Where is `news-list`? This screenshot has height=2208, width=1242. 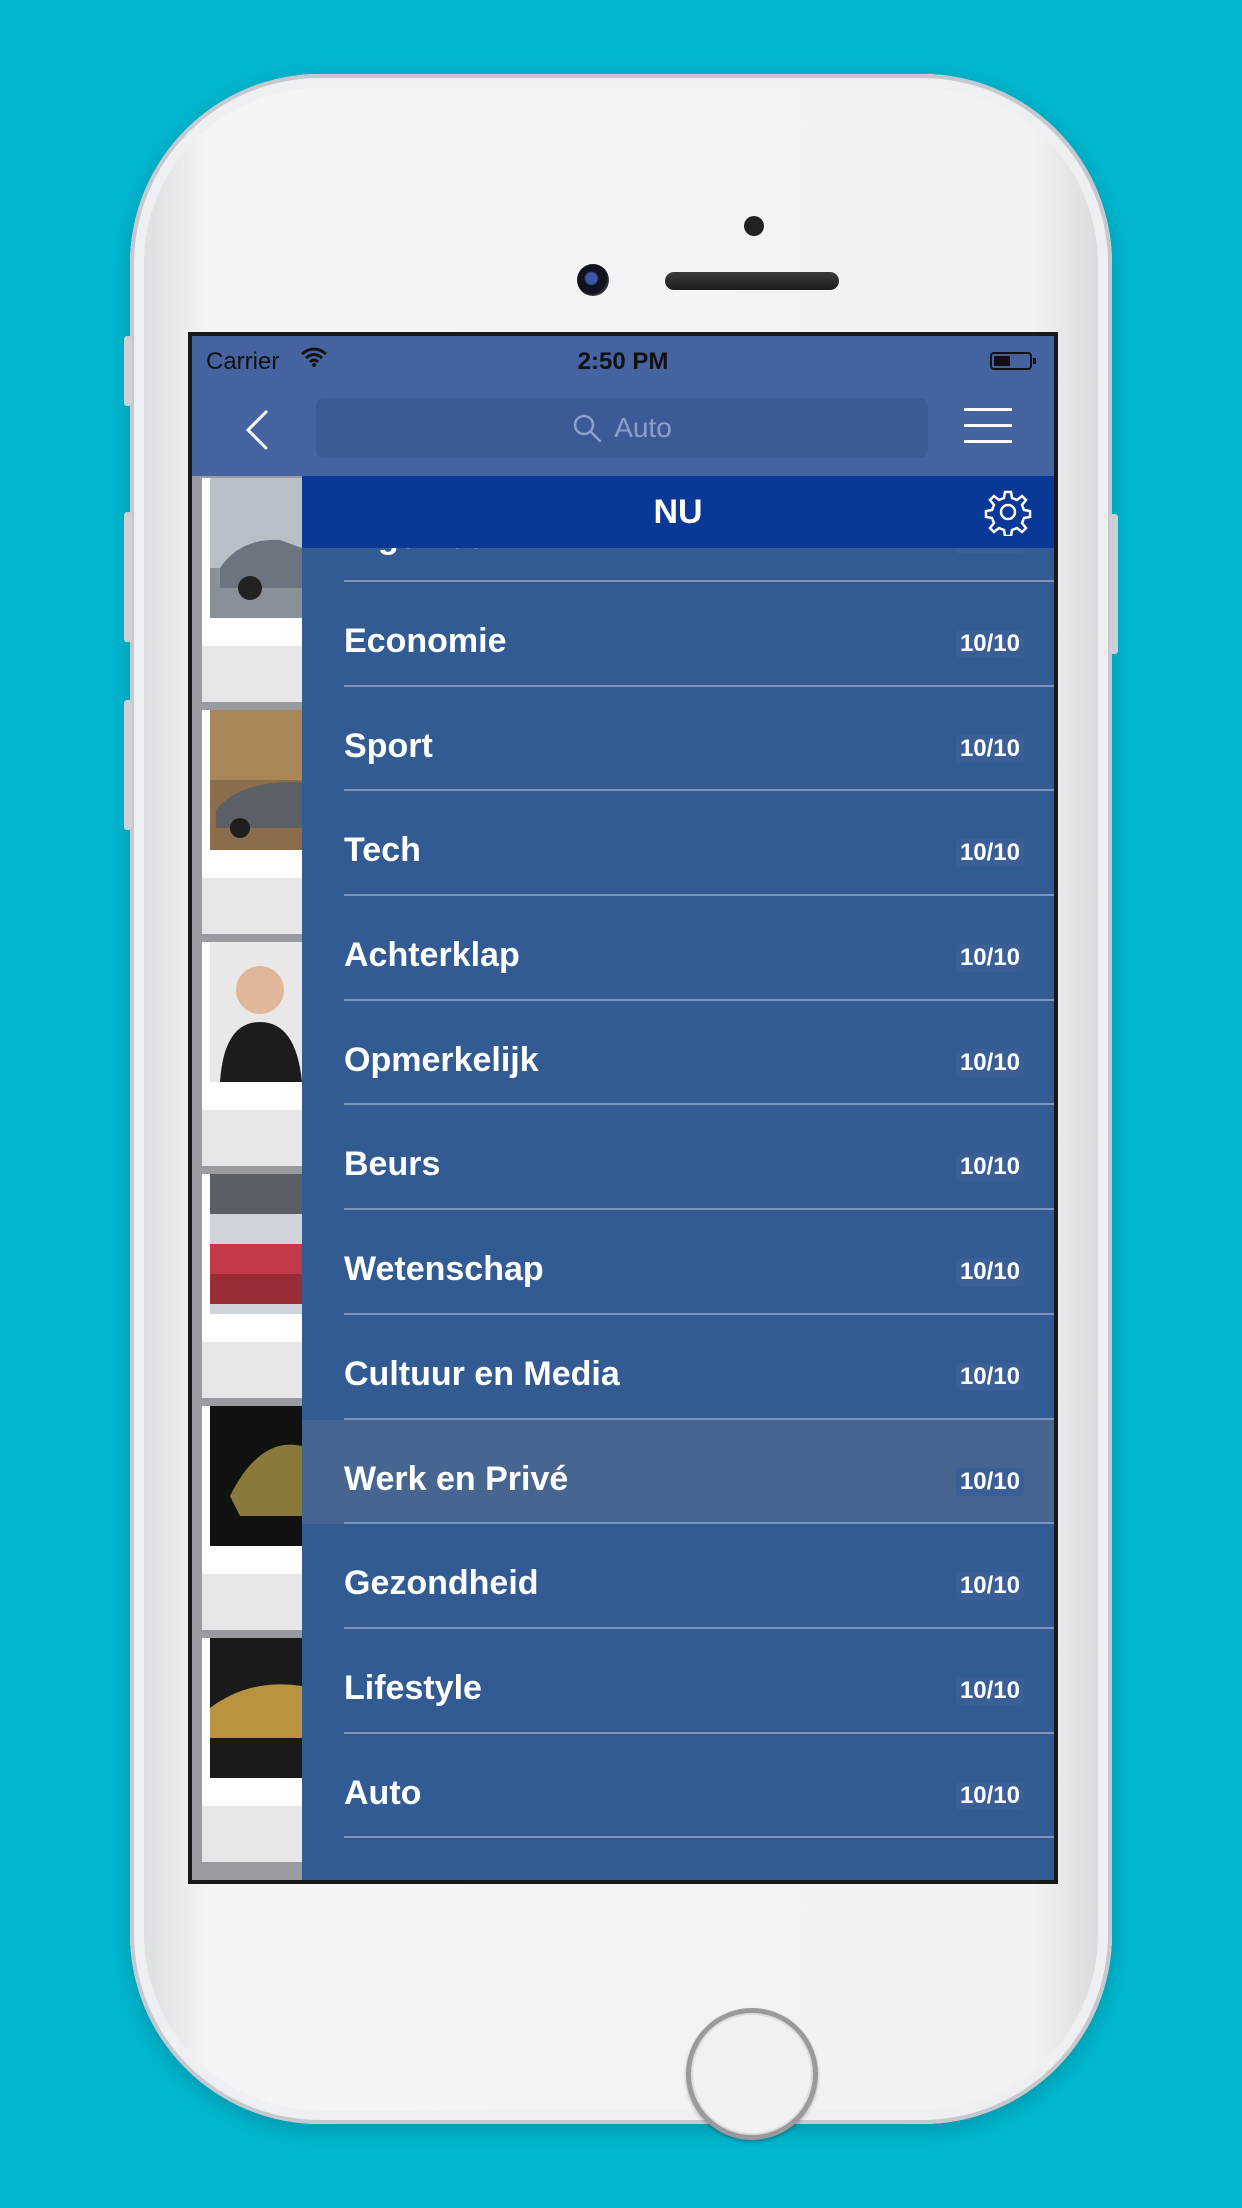
news-list is located at coordinates (247, 1178).